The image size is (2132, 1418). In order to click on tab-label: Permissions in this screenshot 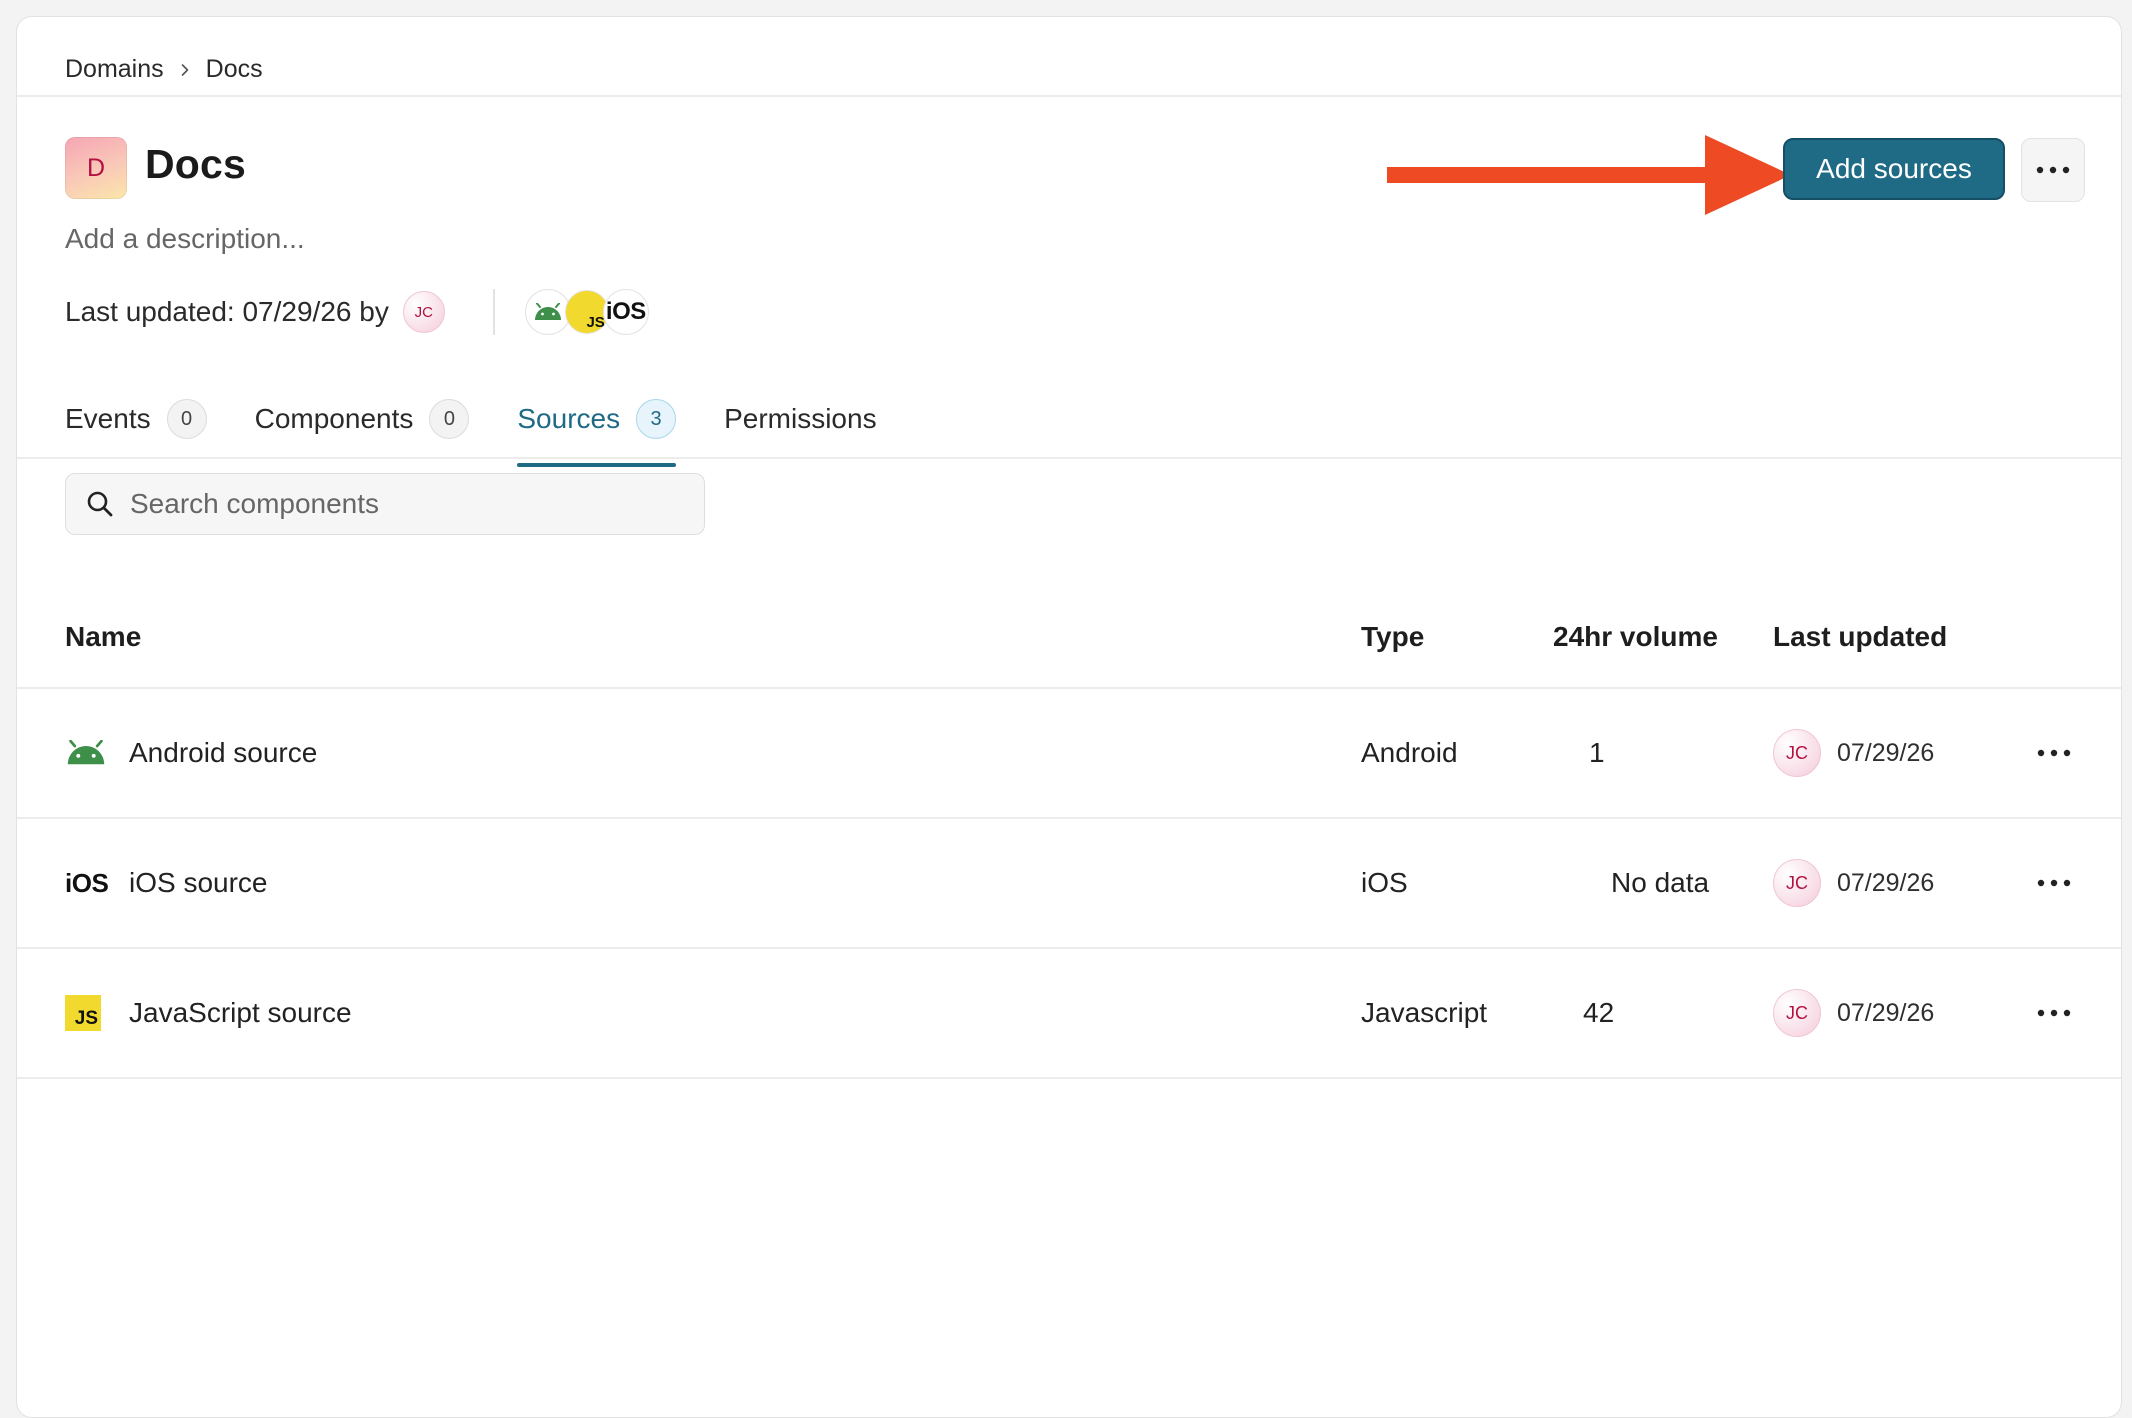, I will do `click(800, 418)`.